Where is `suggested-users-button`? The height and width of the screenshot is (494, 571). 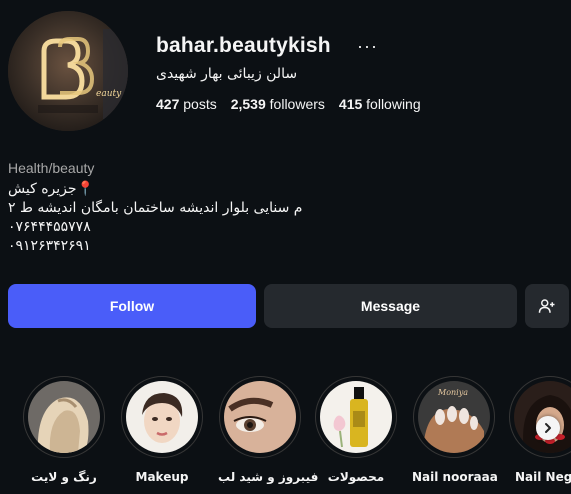
suggested-users-button is located at coordinates (547, 306).